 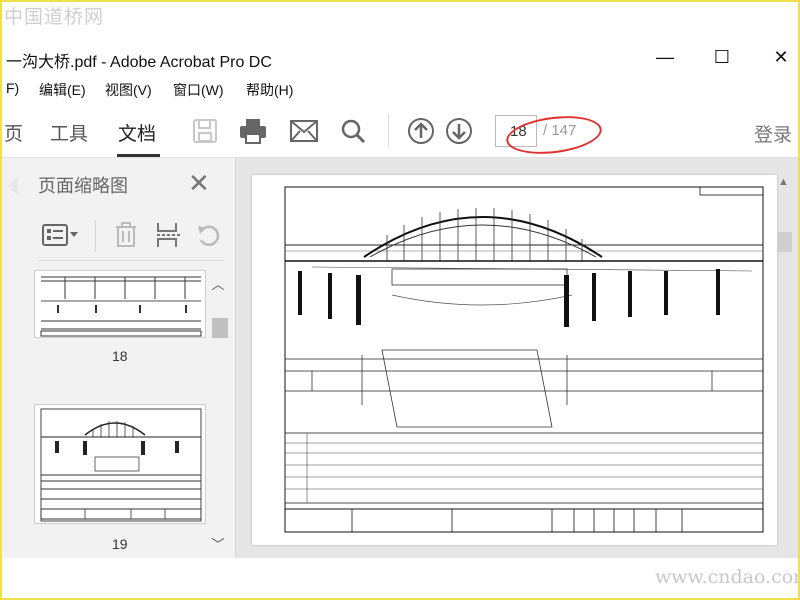 I want to click on main-toolbar: 页 工具 文档 18 / 147 登录, so click(x=400, y=131).